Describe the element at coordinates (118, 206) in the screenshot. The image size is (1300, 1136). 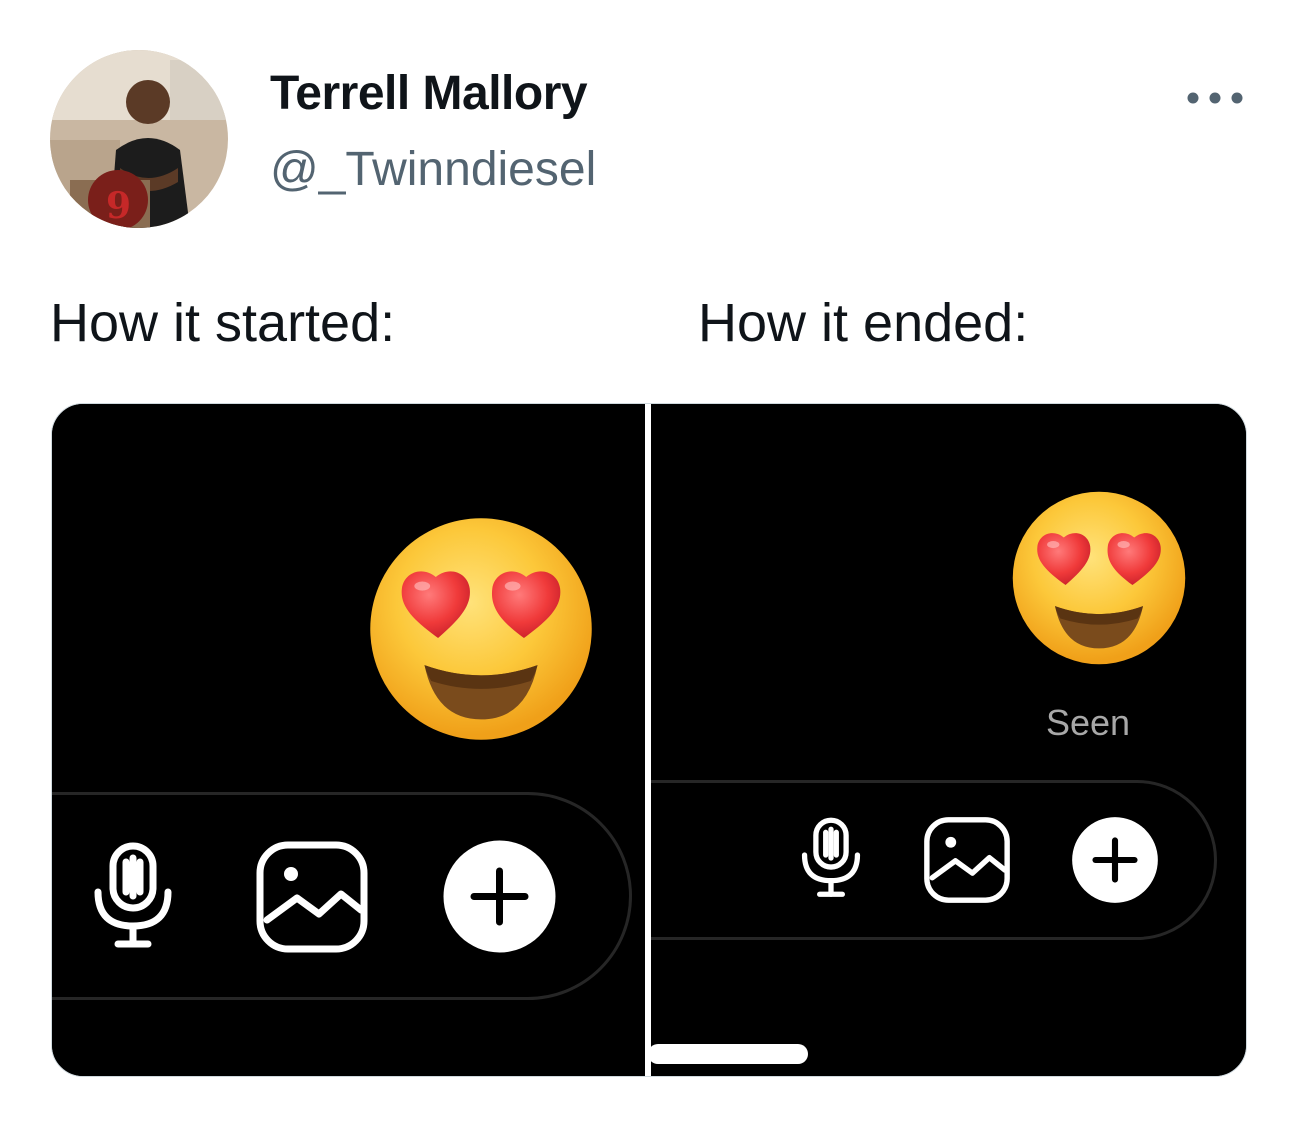
I see `svg-text: 9` at that location.